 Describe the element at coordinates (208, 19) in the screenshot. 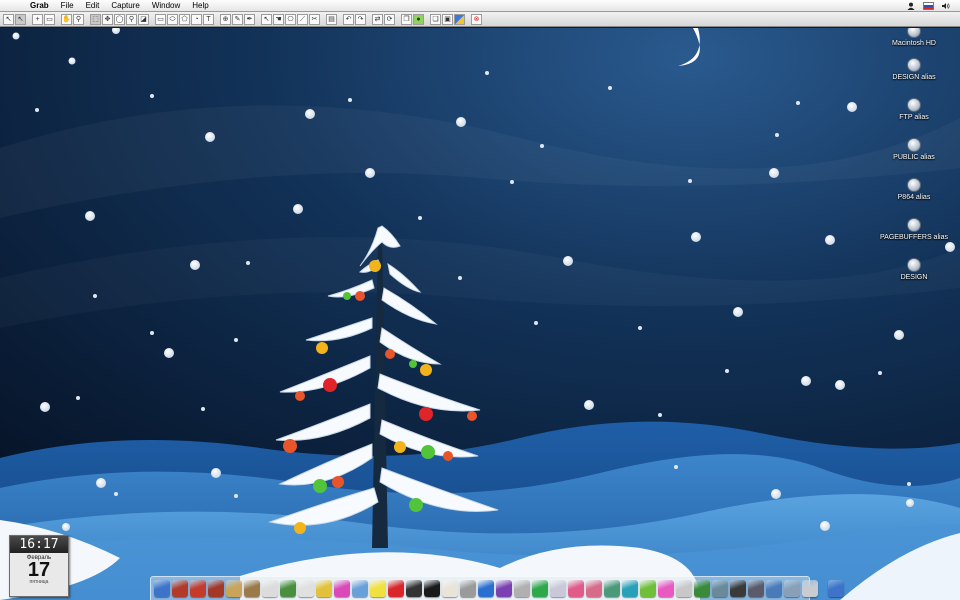

I see `text-tool-icon: T` at that location.